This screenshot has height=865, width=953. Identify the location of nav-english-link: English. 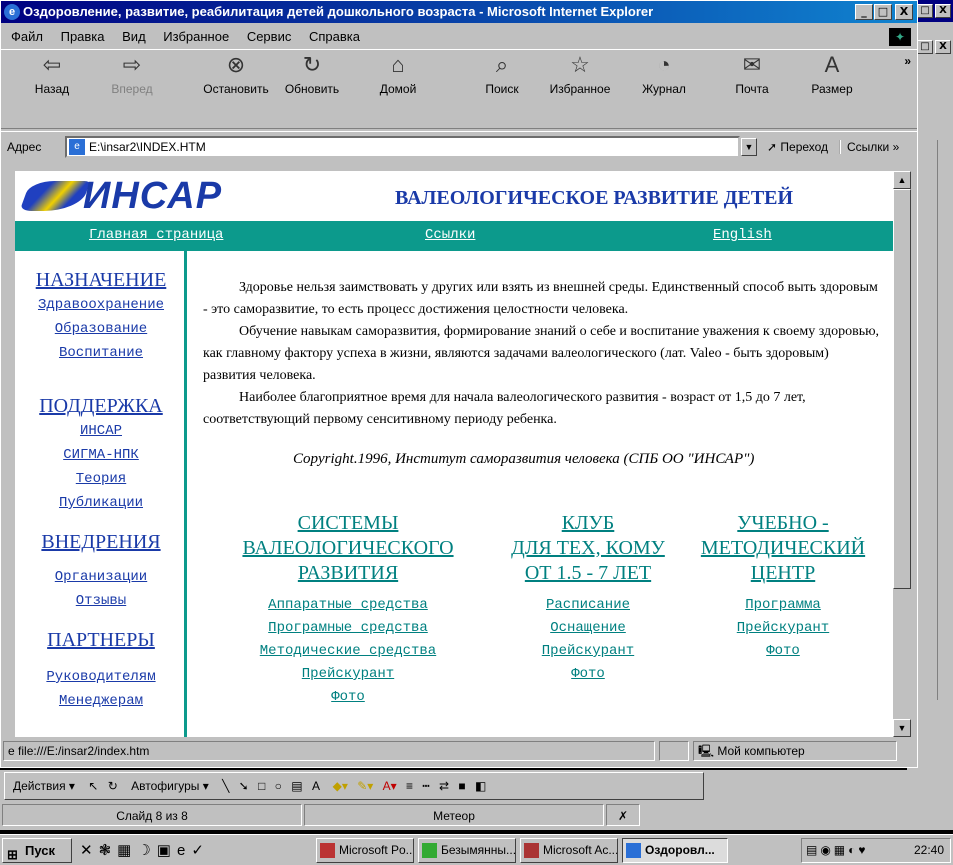
(742, 235).